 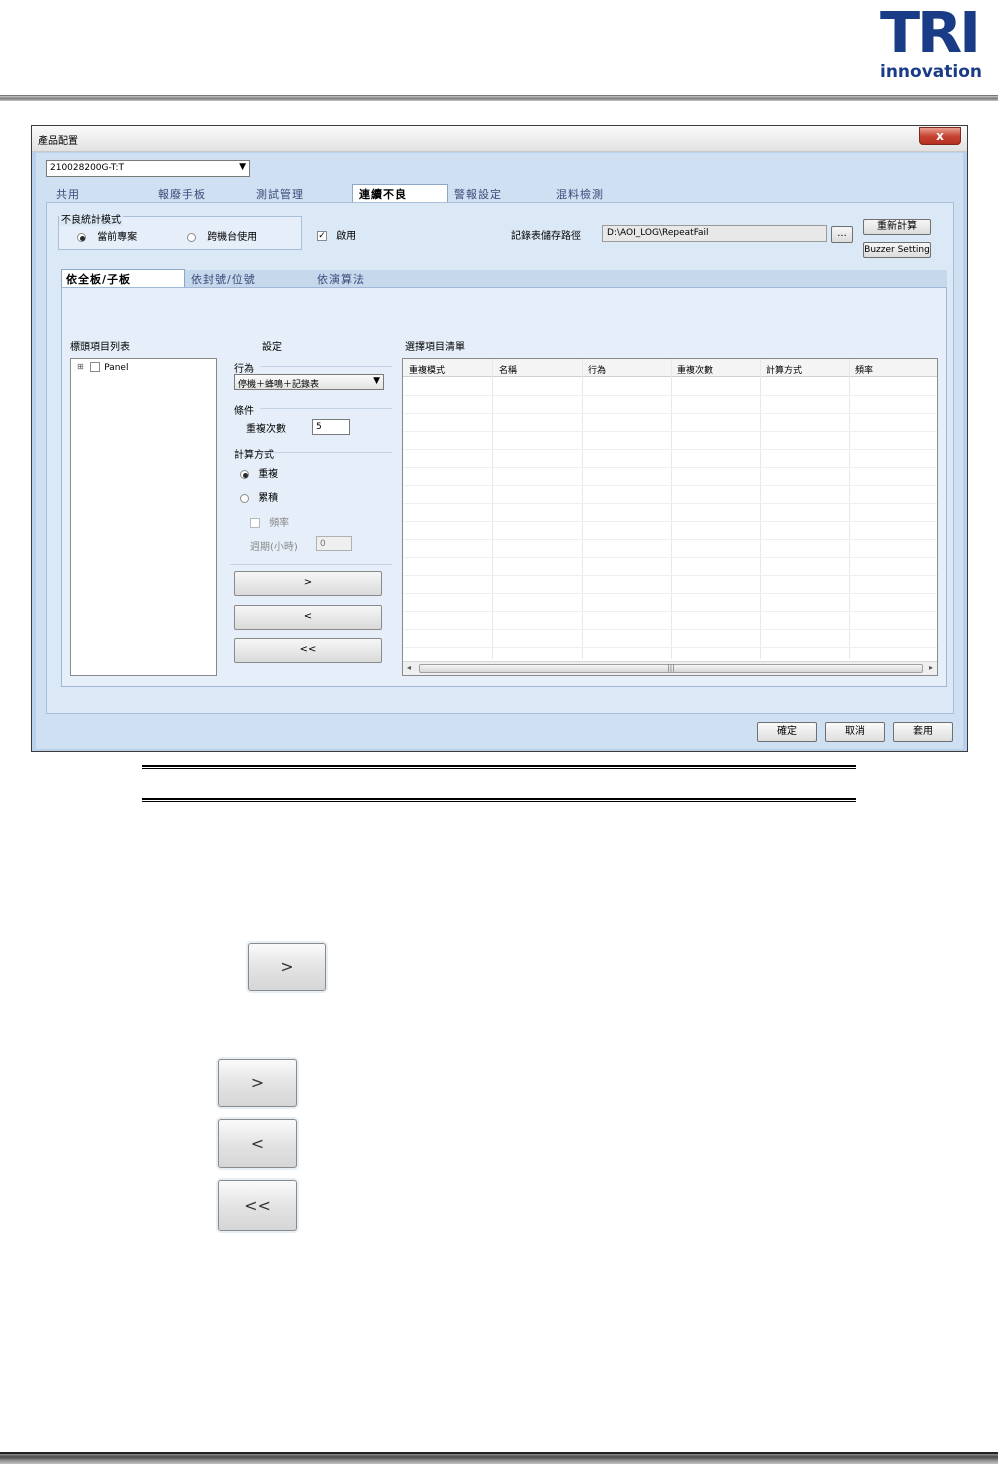 What do you see at coordinates (100, 347) in the screenshot?
I see `item-list-title: 標頭項目列表` at bounding box center [100, 347].